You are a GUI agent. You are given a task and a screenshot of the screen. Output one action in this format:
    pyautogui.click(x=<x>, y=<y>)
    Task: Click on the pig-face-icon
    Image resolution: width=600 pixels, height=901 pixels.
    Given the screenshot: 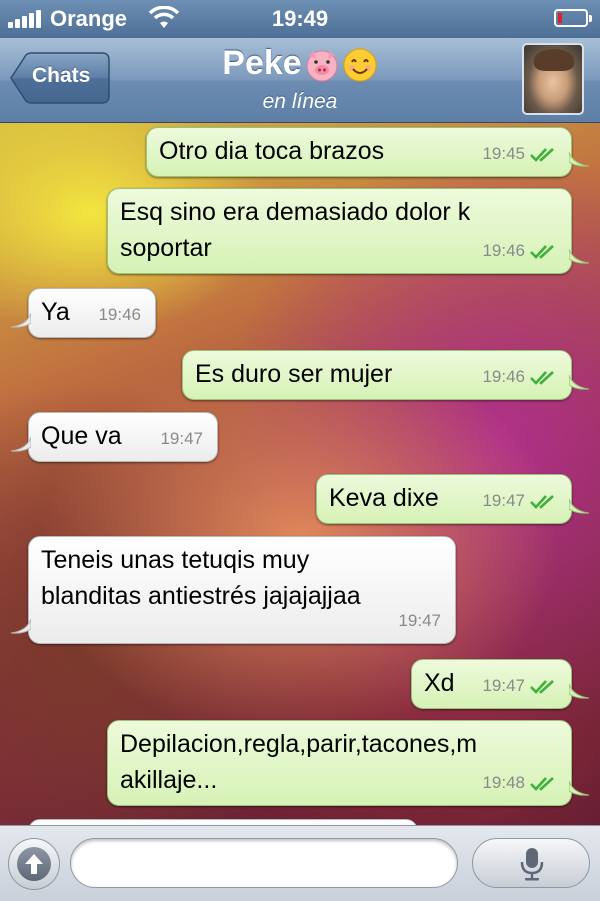 What is the action you would take?
    pyautogui.click(x=322, y=66)
    